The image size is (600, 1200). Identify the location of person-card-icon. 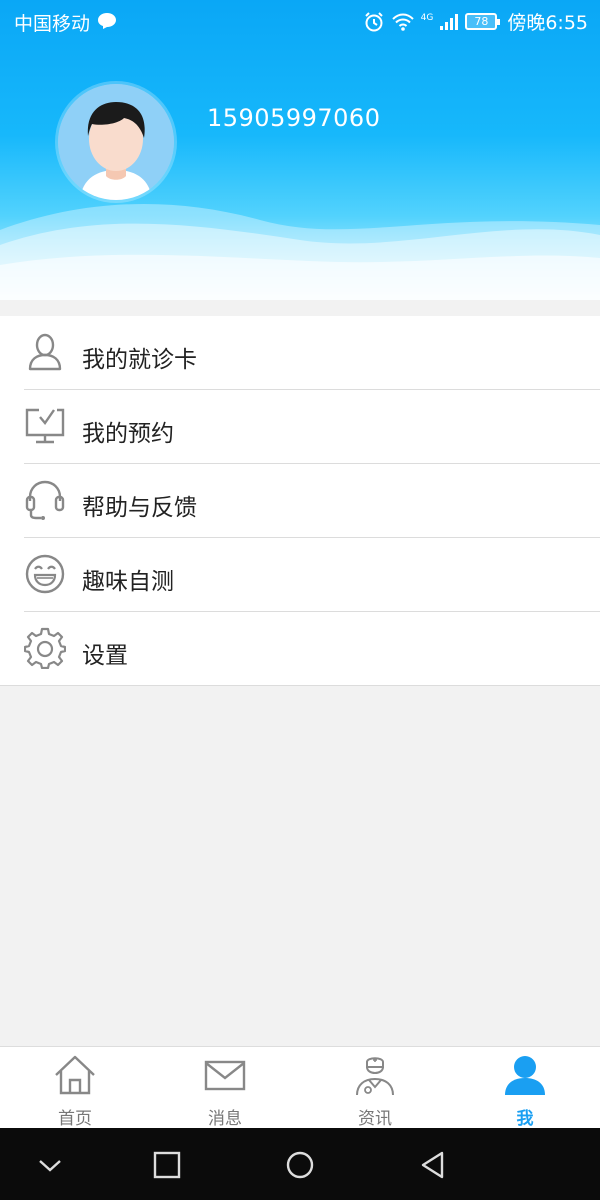
(45, 352).